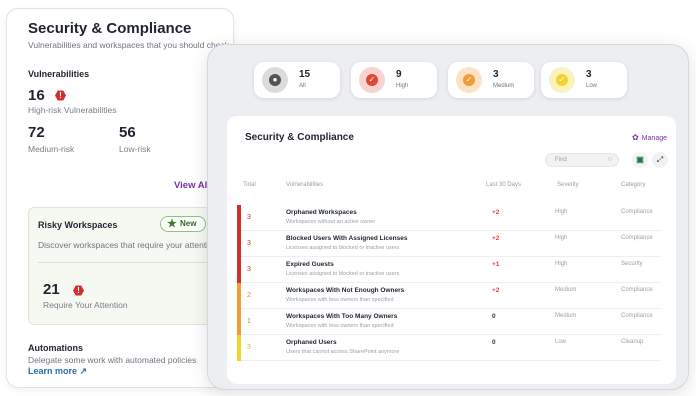 The image size is (696, 396). I want to click on row-category: Security, so click(632, 264).